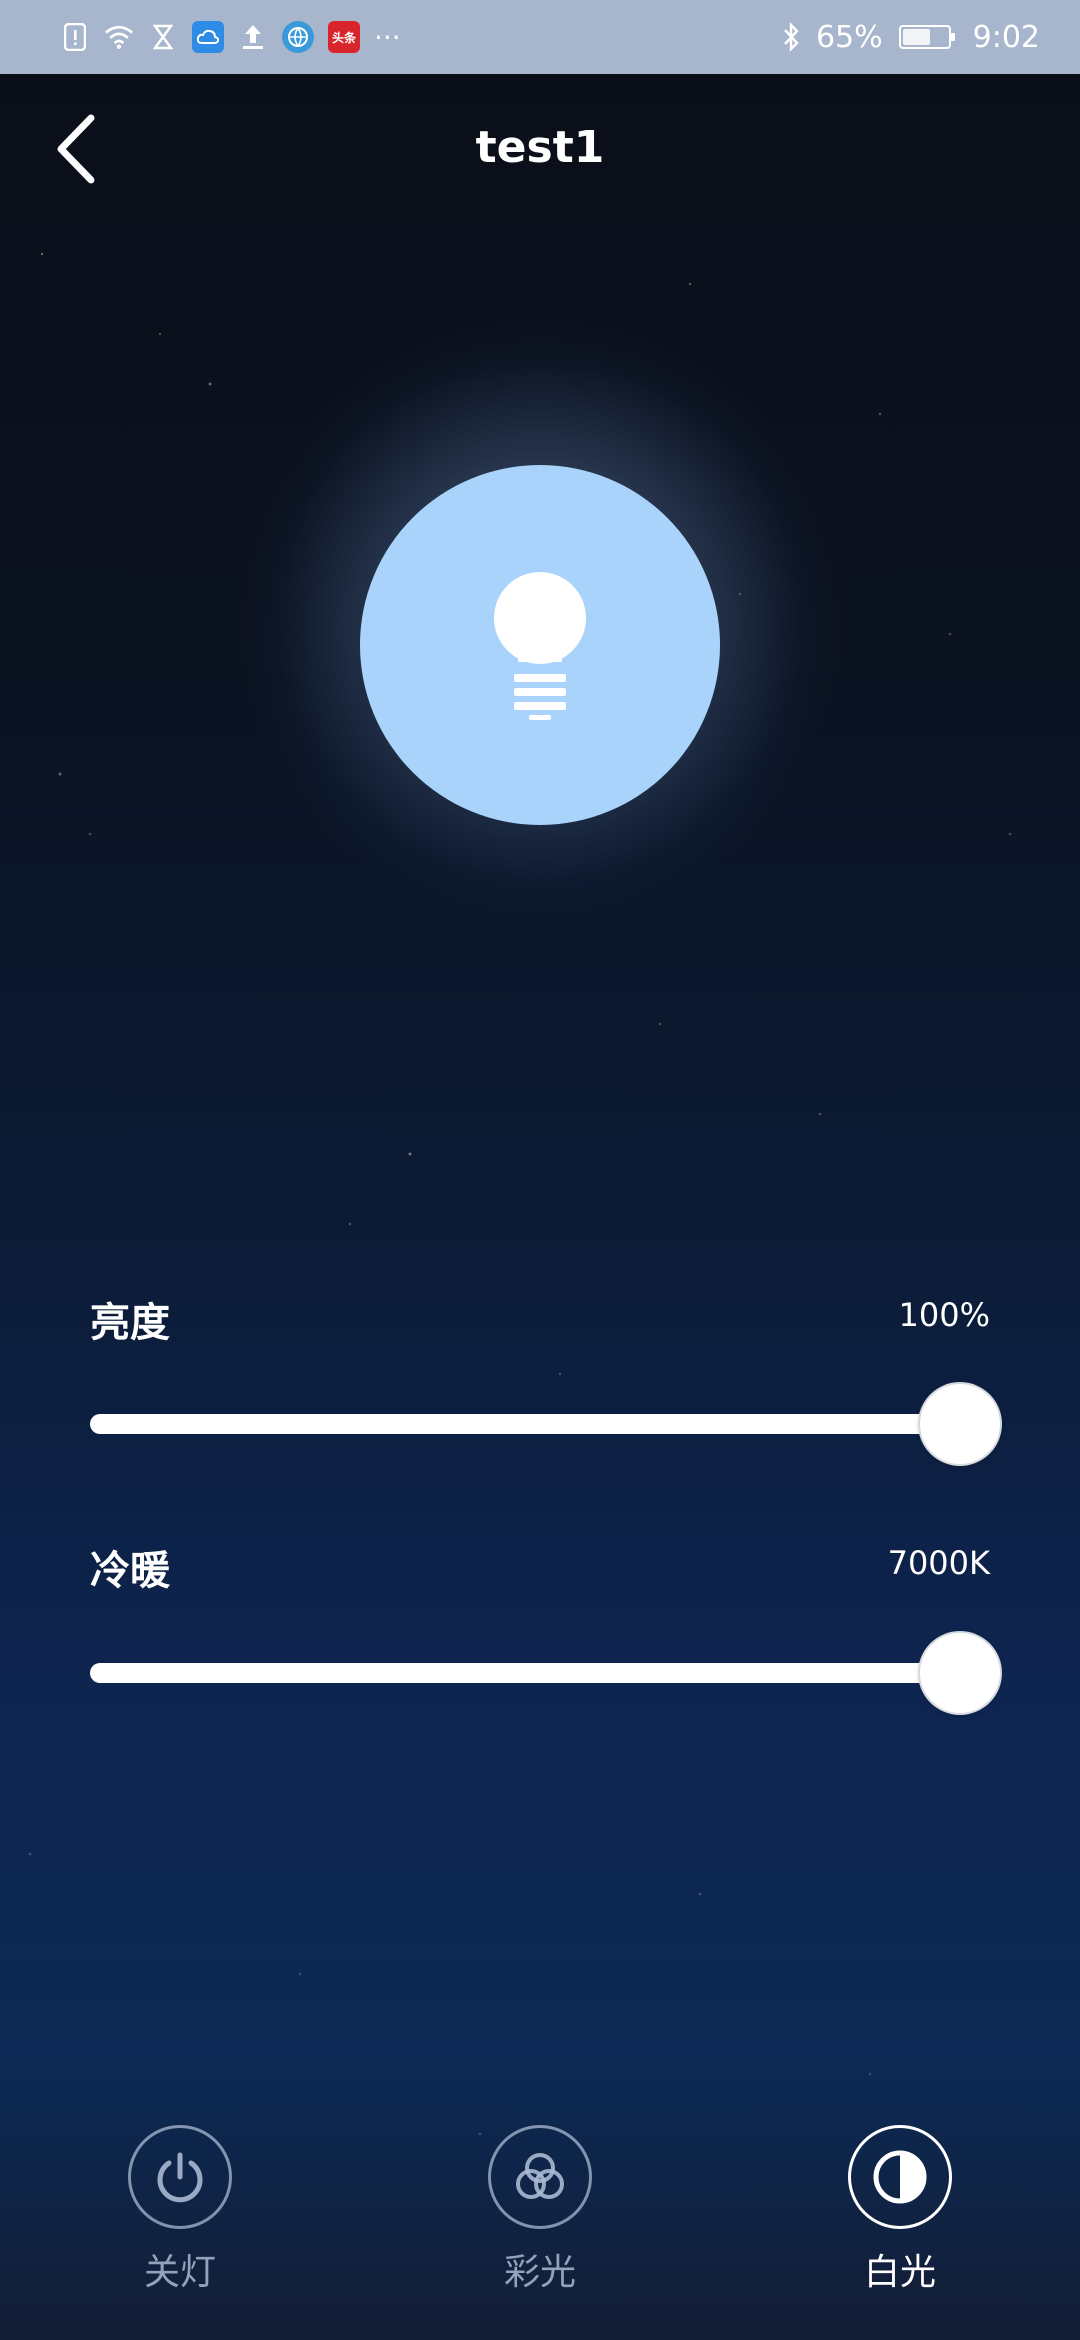  I want to click on alert-icon, so click(75, 37).